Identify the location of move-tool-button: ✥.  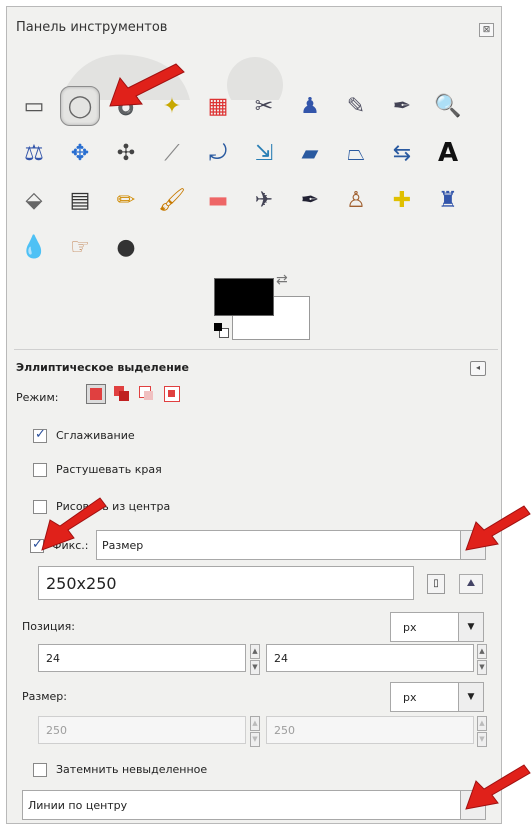
(80, 153).